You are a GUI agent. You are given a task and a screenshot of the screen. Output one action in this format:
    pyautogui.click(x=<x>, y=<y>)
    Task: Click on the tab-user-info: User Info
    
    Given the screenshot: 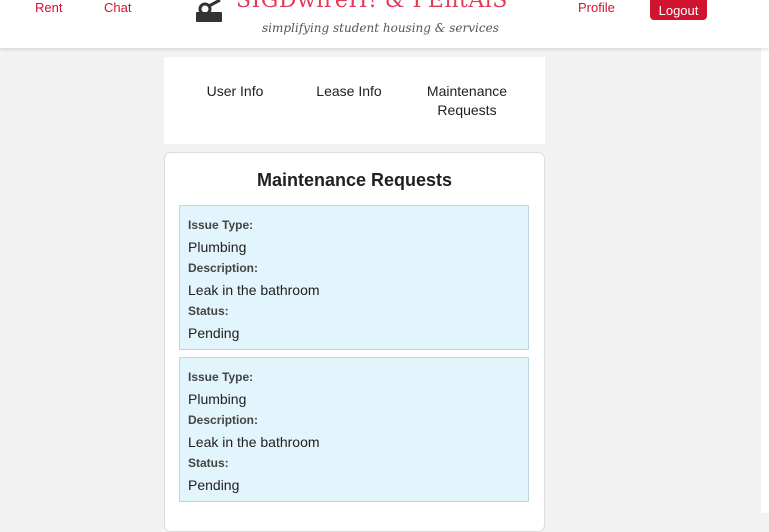 What is the action you would take?
    pyautogui.click(x=235, y=91)
    